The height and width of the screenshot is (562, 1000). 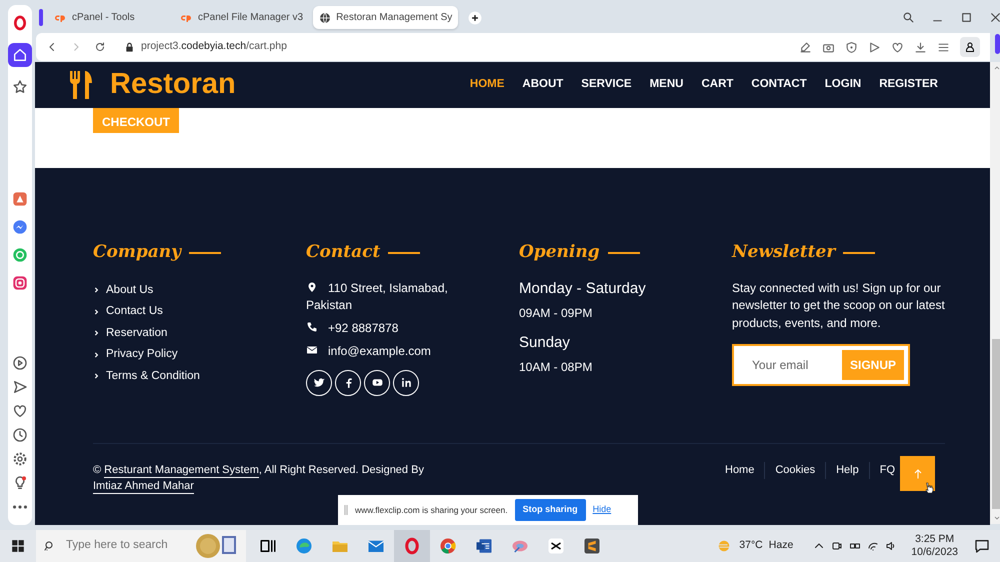 I want to click on maximize-icon, so click(x=966, y=17).